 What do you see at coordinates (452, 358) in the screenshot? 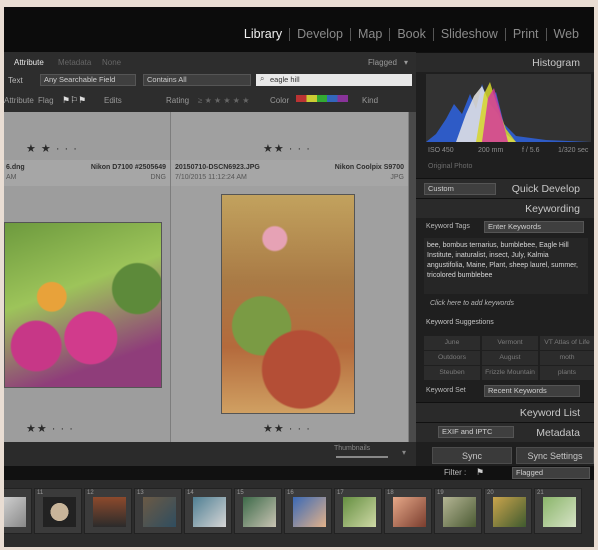
I see `keyword-suggestion: Outdoors` at bounding box center [452, 358].